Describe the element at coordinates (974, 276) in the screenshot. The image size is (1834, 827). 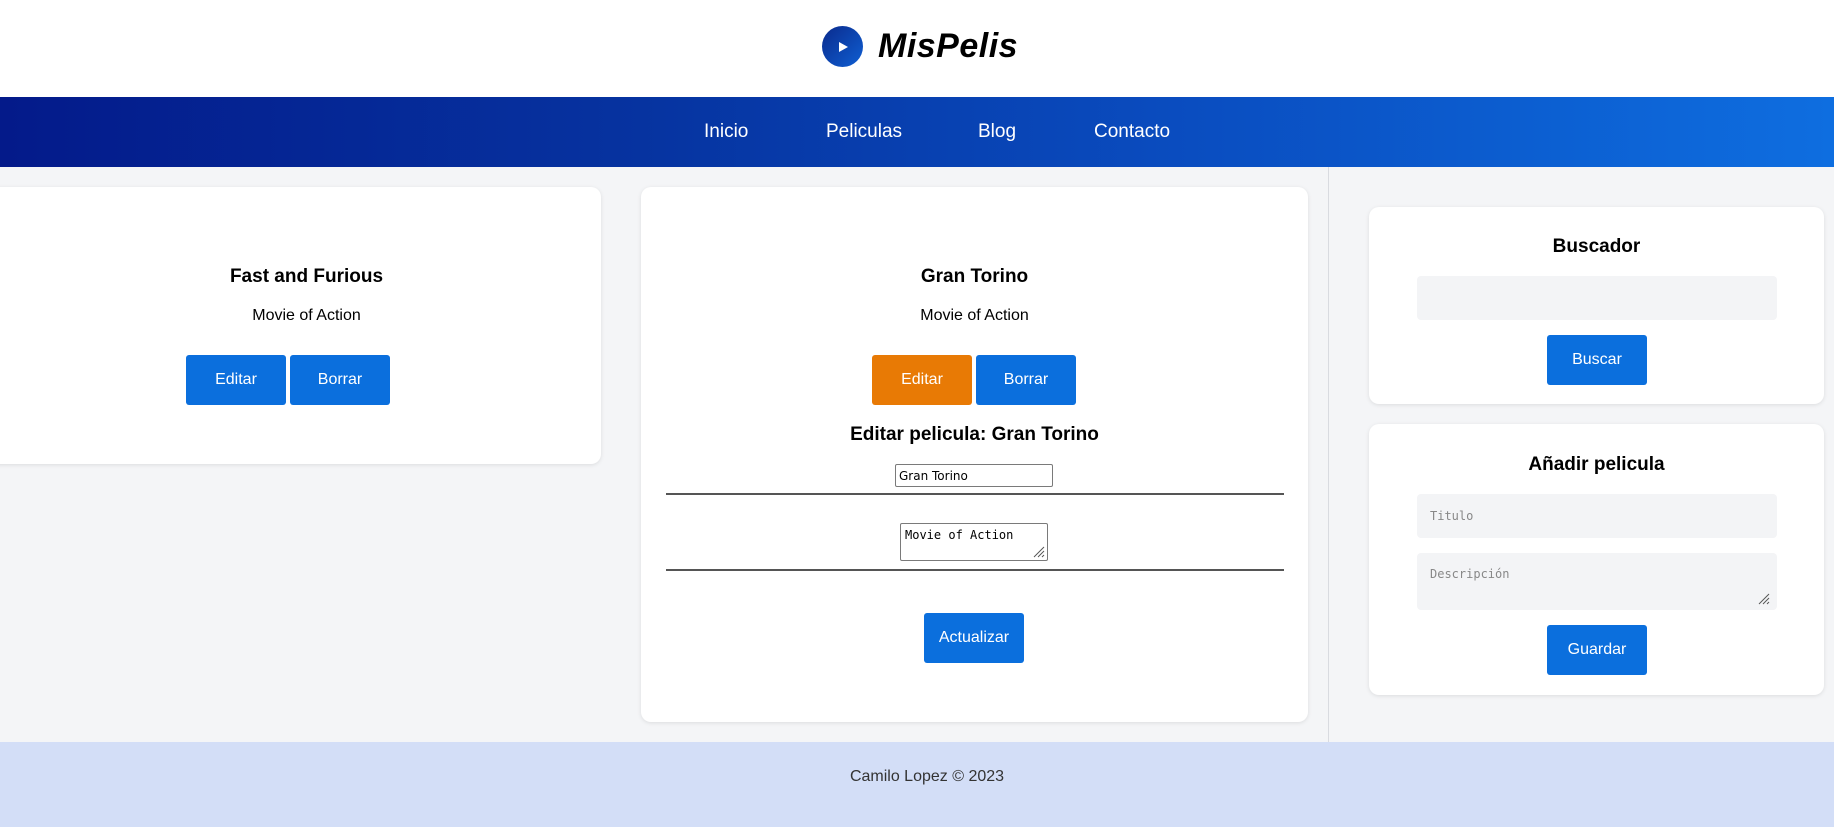
I see `movie-title: Gran Torino` at that location.